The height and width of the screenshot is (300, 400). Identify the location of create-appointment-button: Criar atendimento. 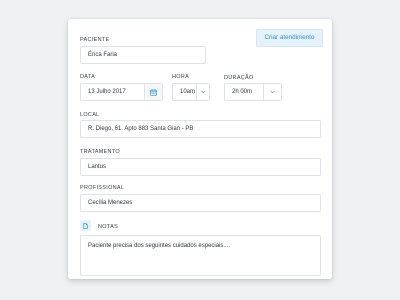
(289, 38).